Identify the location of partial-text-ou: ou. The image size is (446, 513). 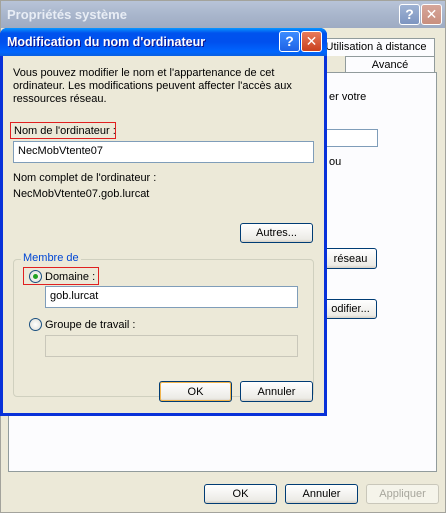
(335, 162).